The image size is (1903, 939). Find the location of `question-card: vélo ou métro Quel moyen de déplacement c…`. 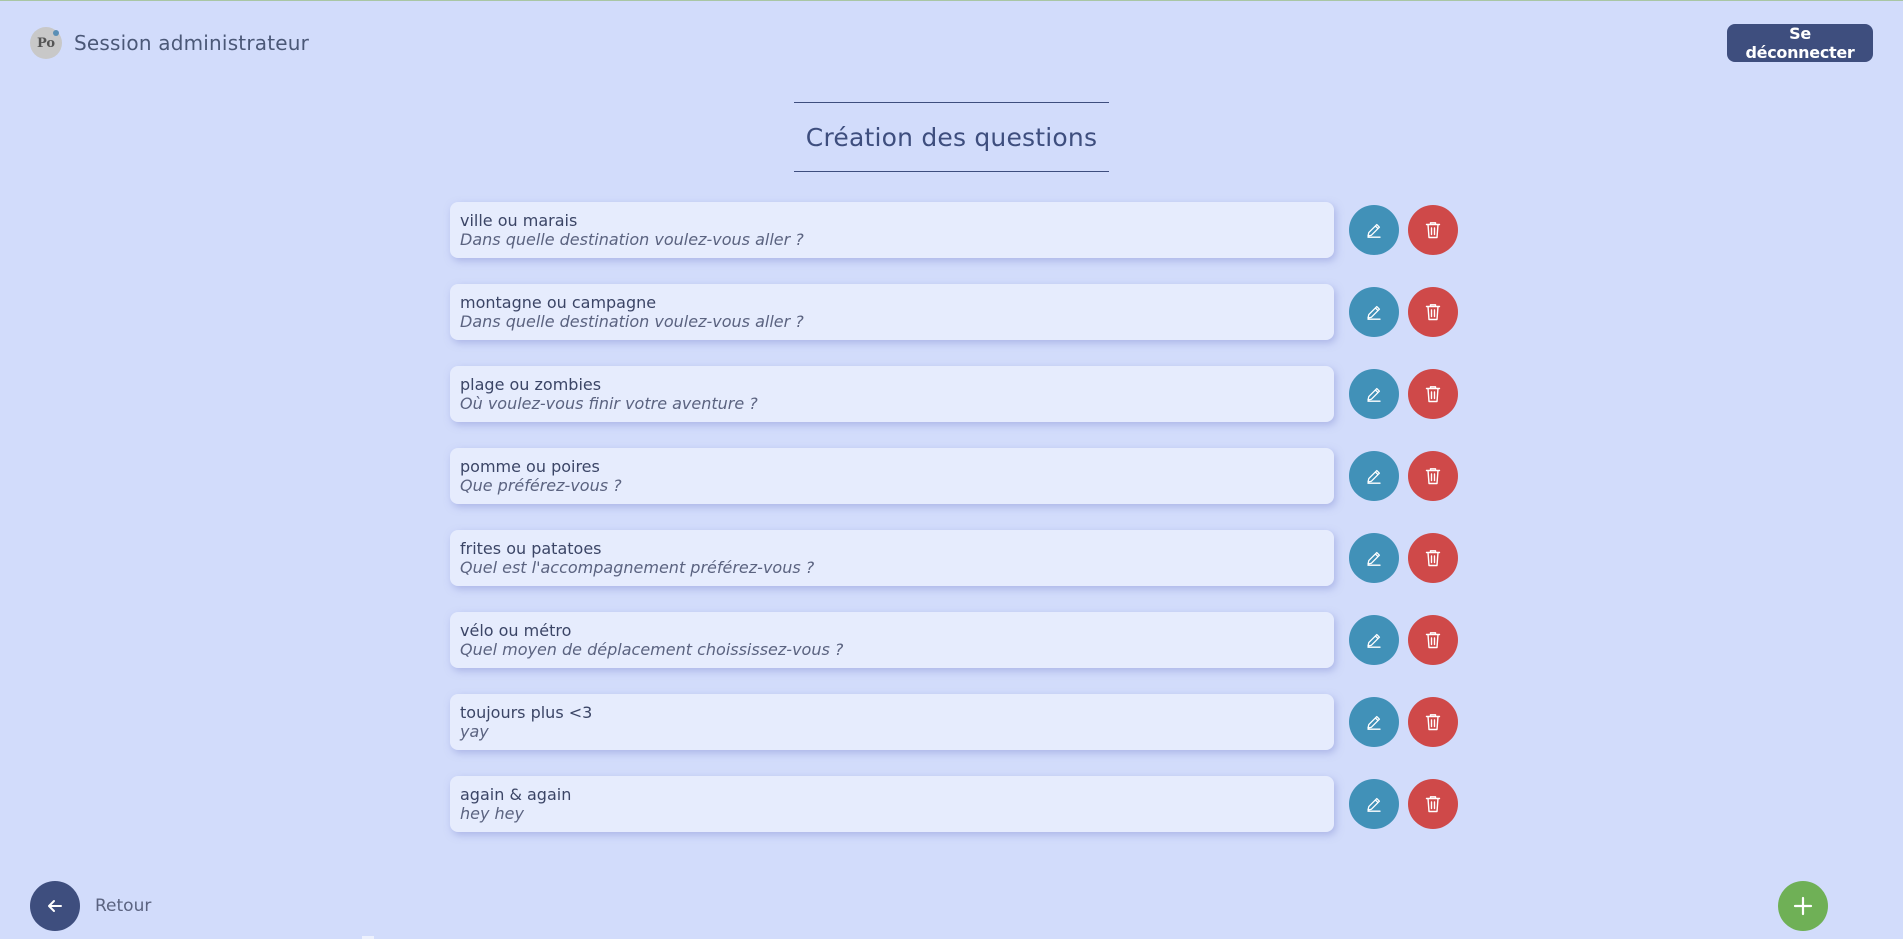

question-card: vélo ou métro Quel moyen de déplacement c… is located at coordinates (892, 640).